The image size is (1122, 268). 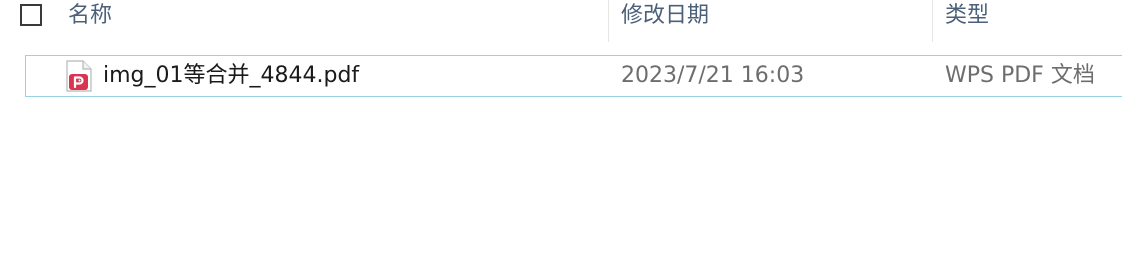 I want to click on column-header-date-modified: 修改日期, so click(x=665, y=21).